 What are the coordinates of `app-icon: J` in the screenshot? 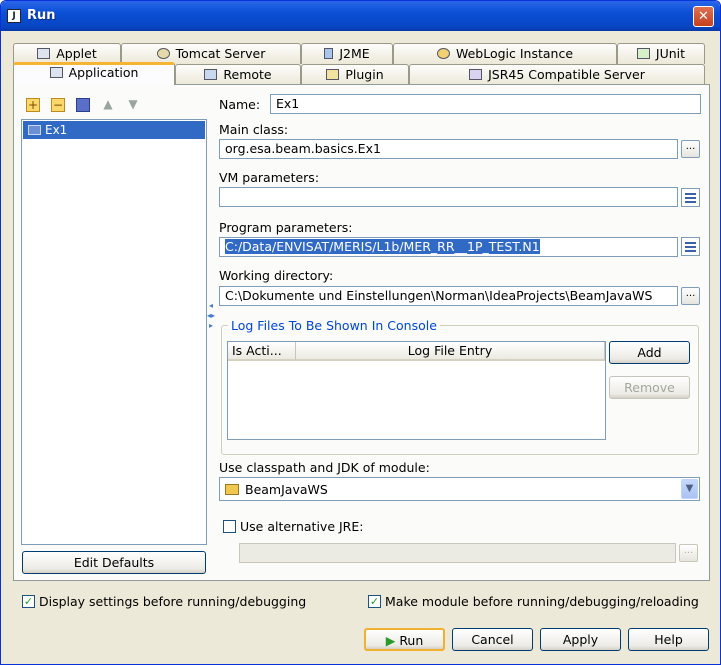 It's located at (14, 16).